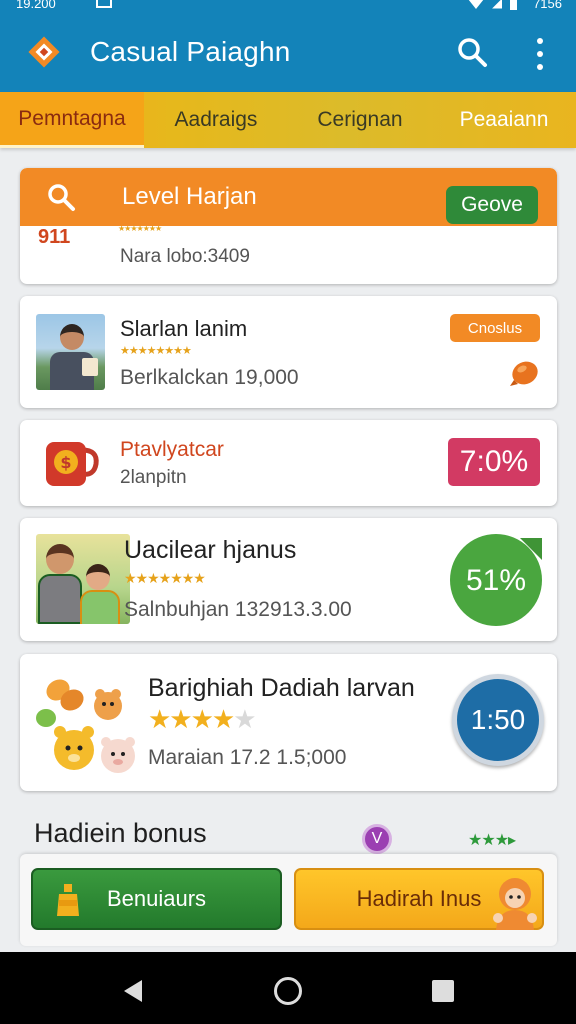 This screenshot has width=576, height=1024. Describe the element at coordinates (172, 449) in the screenshot. I see `reward-name: Ptavlyatcar` at that location.